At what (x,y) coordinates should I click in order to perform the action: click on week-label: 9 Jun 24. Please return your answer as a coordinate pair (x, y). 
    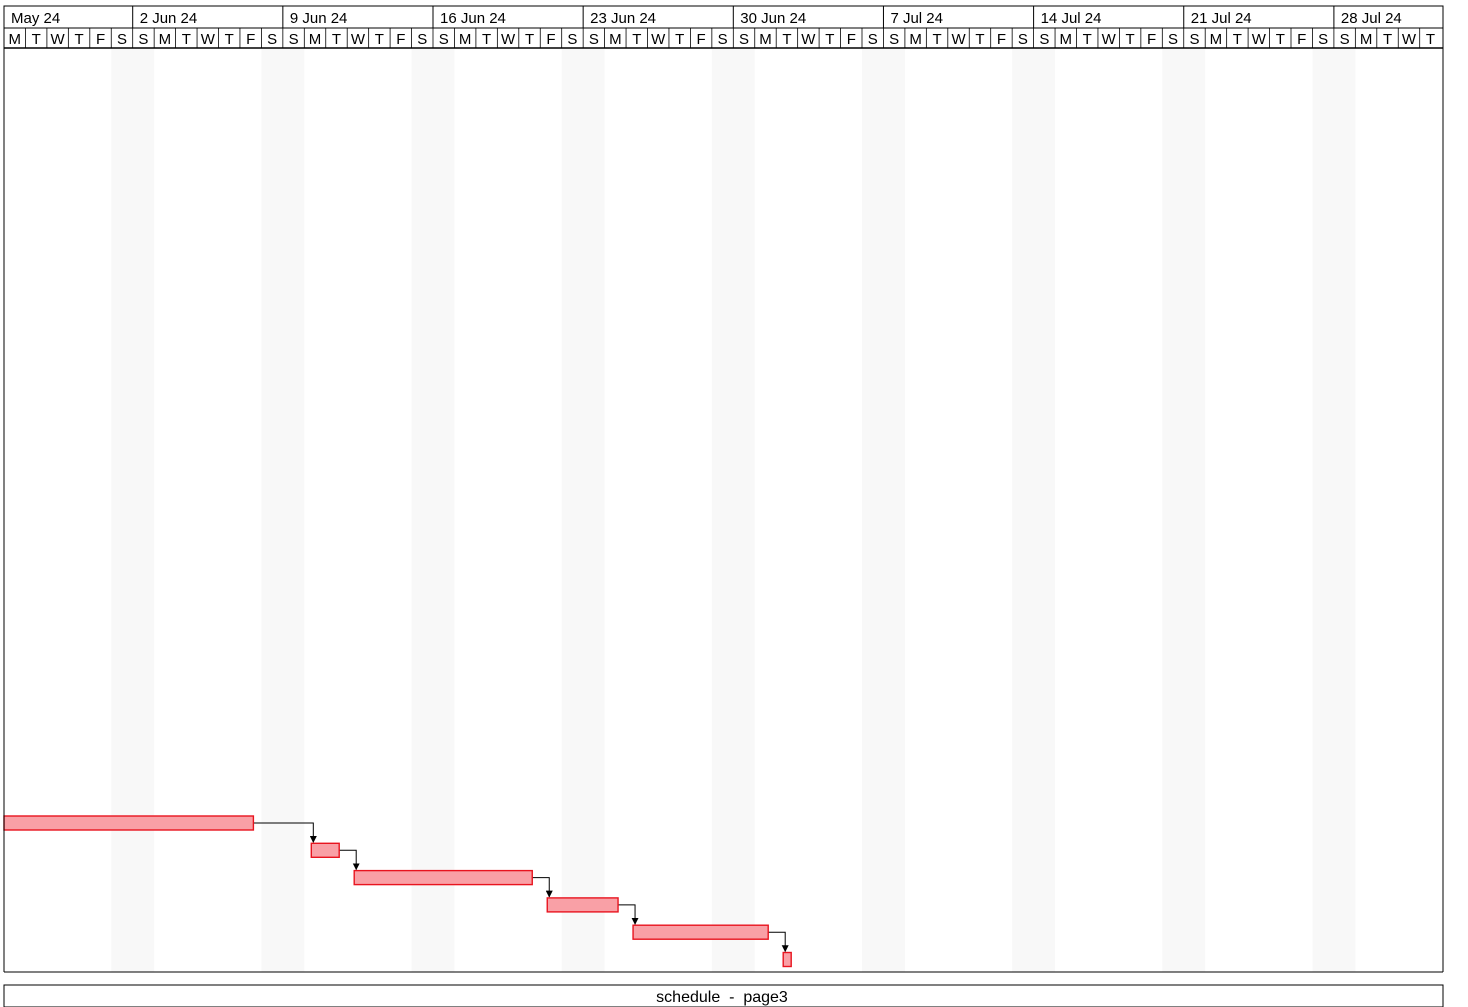
    Looking at the image, I should click on (319, 18).